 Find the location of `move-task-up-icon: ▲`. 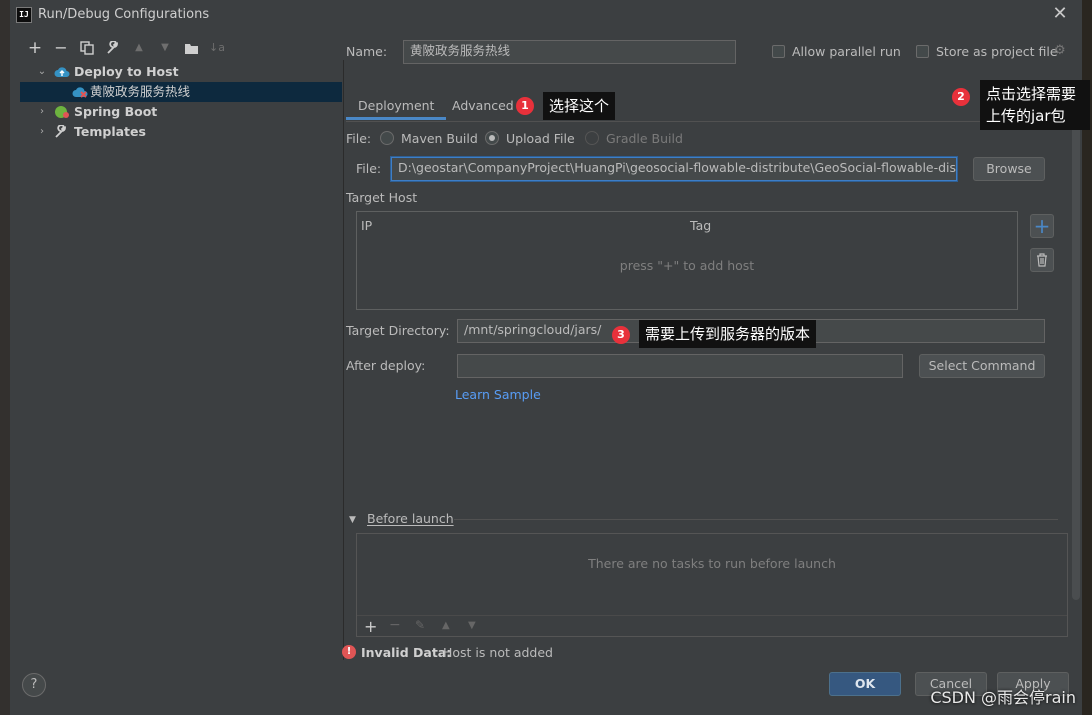

move-task-up-icon: ▲ is located at coordinates (446, 625).